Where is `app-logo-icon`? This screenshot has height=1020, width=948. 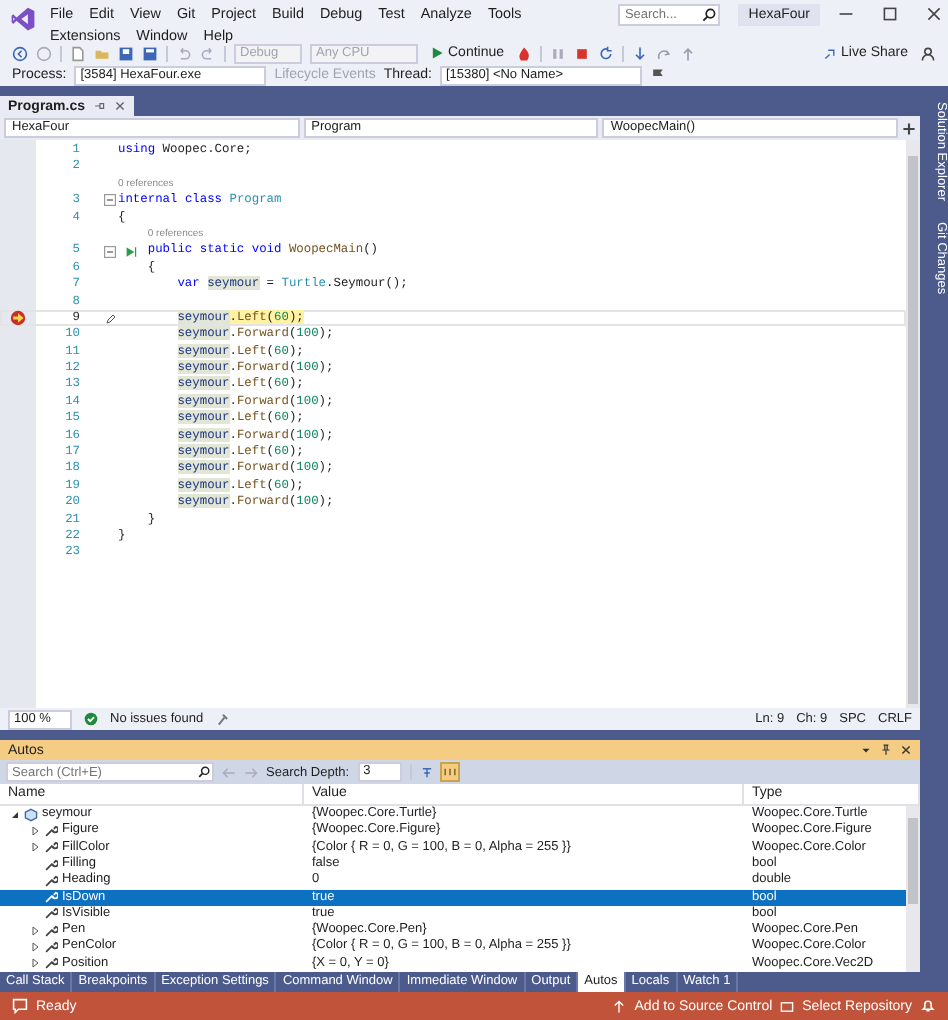
app-logo-icon is located at coordinates (23, 19).